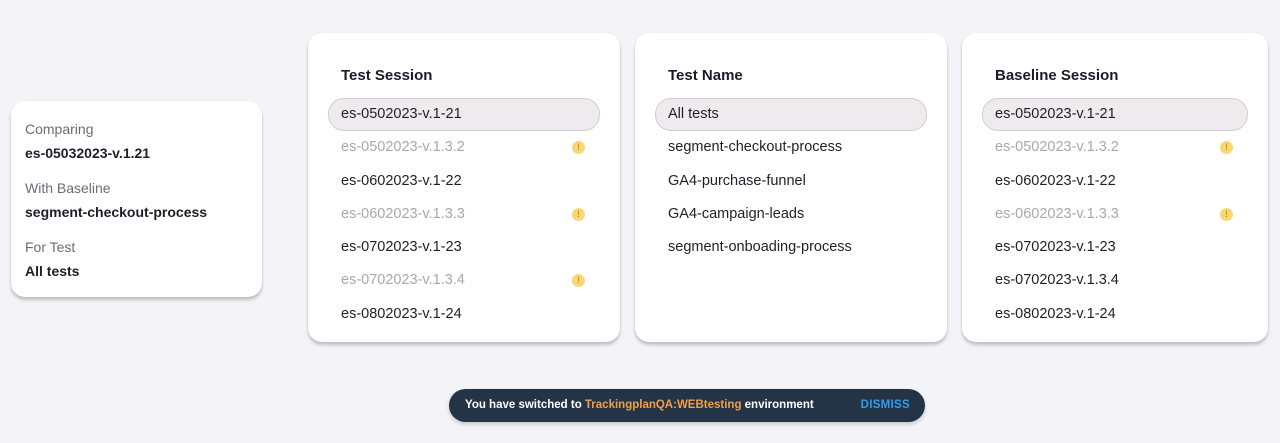  Describe the element at coordinates (736, 213) in the screenshot. I see `list-item-label: GA4-campaign-leads` at that location.